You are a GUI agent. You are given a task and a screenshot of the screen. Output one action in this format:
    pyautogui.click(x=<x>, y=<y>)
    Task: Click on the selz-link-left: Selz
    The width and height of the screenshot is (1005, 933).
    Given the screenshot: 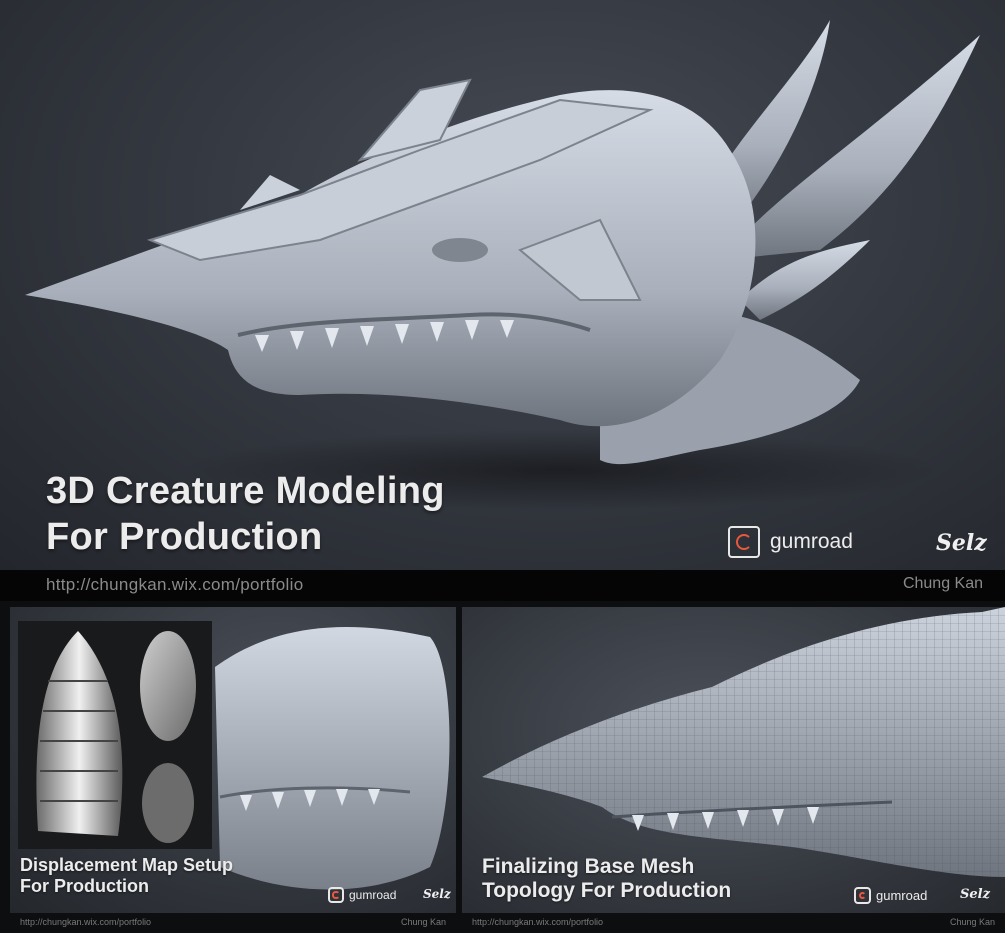 What is the action you would take?
    pyautogui.click(x=437, y=894)
    